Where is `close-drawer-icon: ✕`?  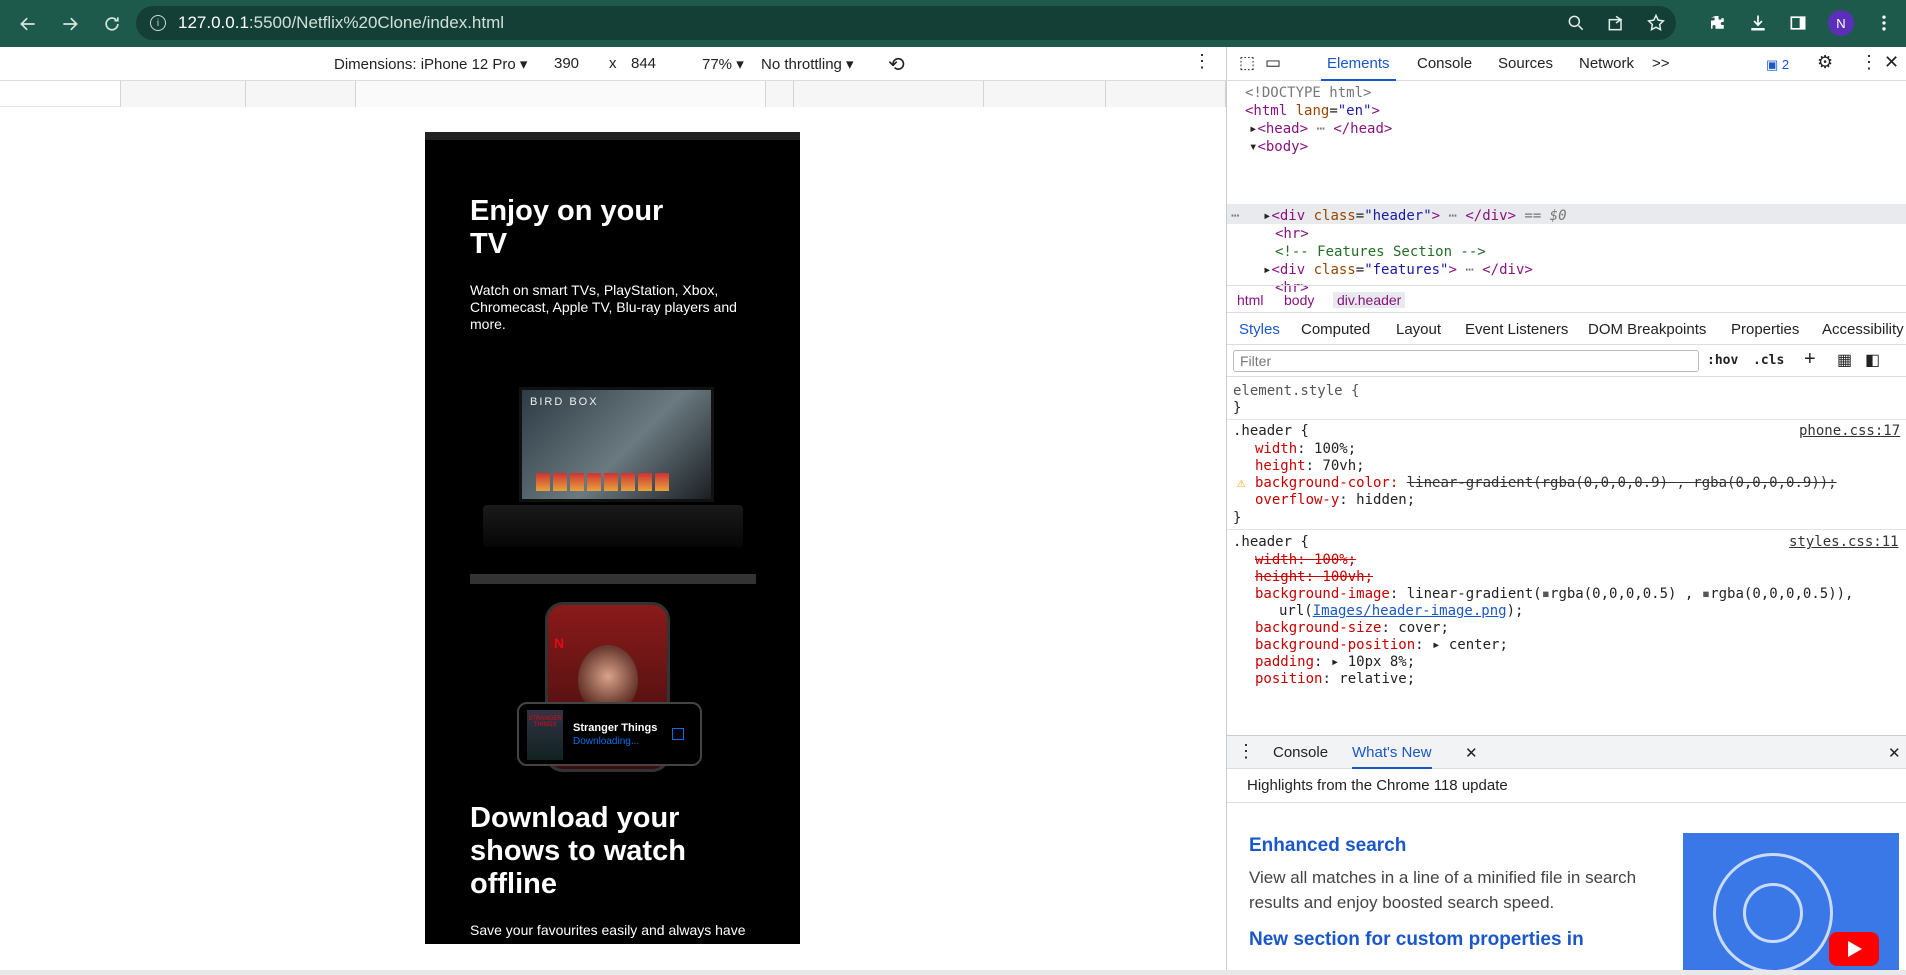 close-drawer-icon: ✕ is located at coordinates (1894, 753).